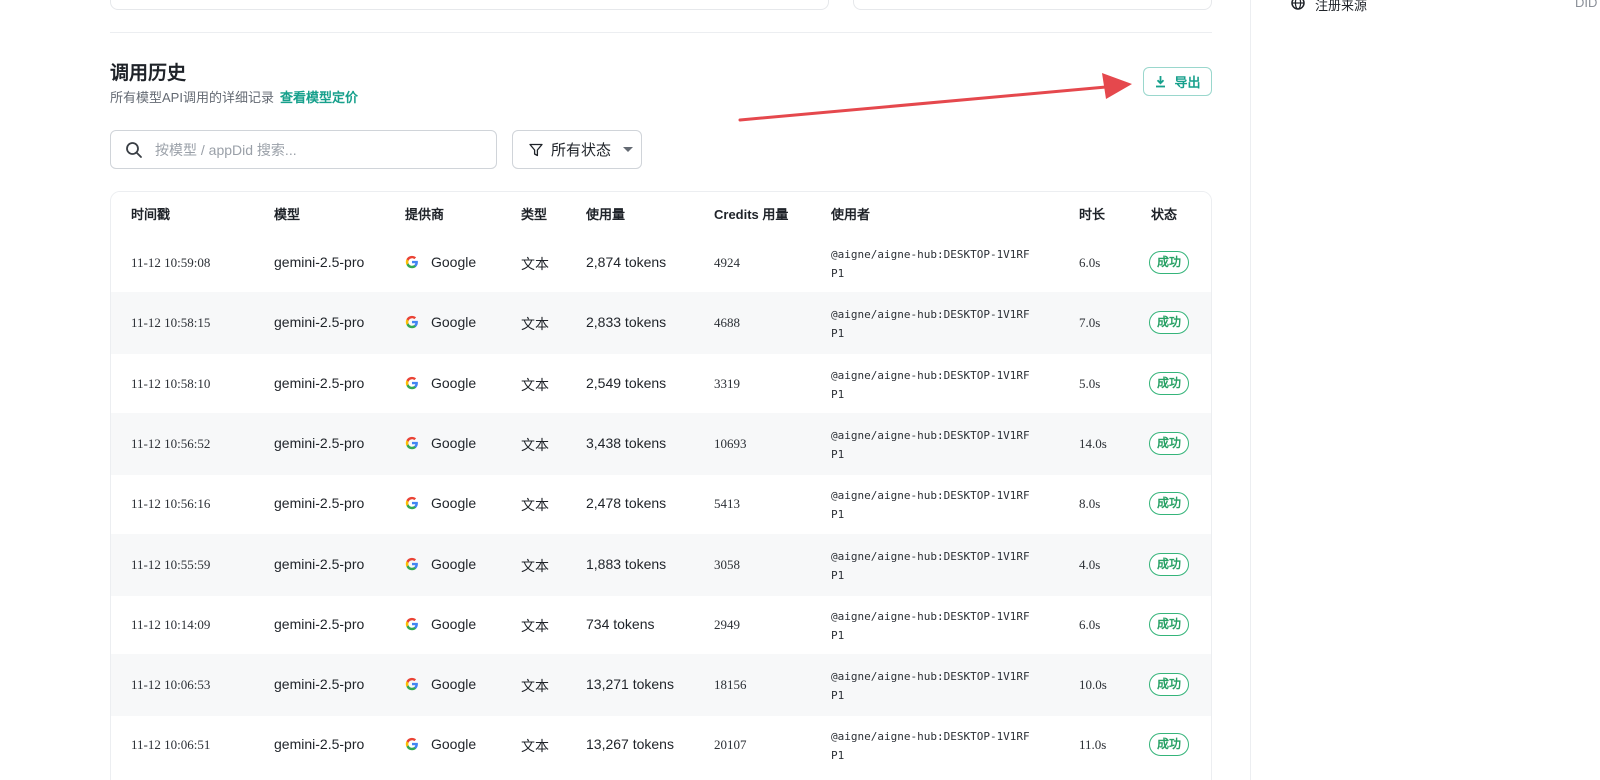 The width and height of the screenshot is (1600, 780). I want to click on section-description: 所有模型API调用的详细记录 查看模型定价, so click(234, 96).